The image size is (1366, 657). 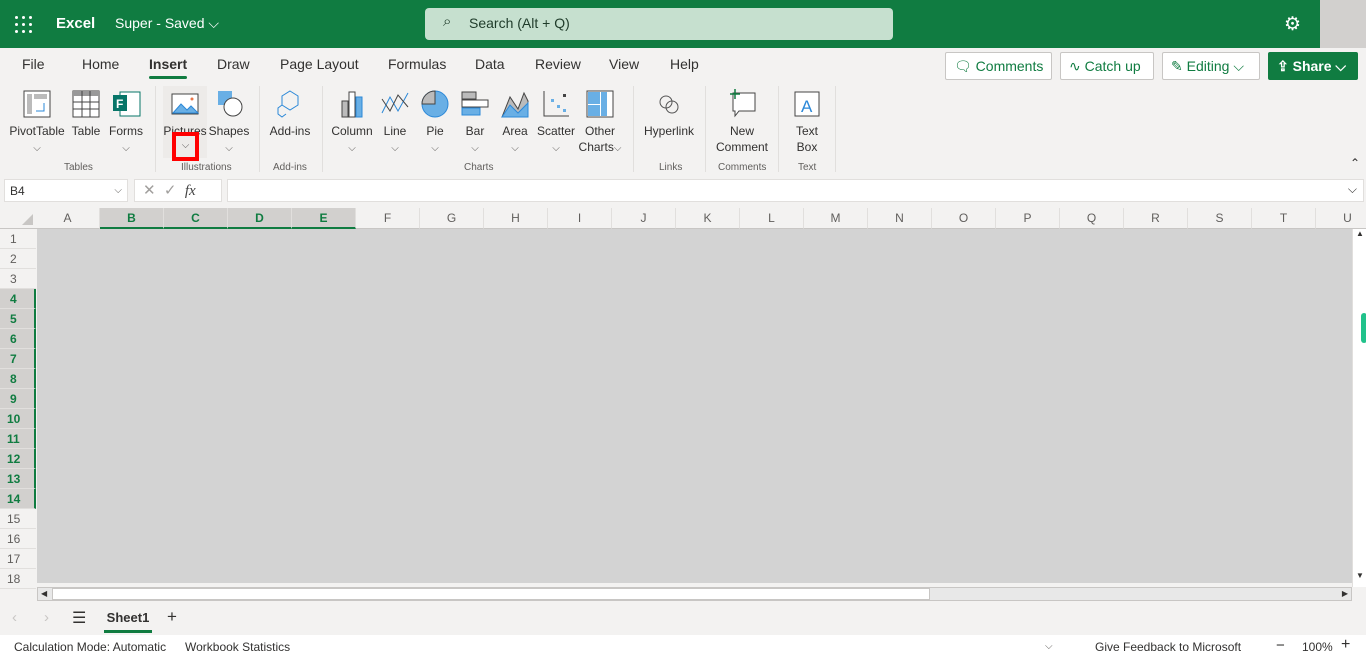 What do you see at coordinates (168, 67) in the screenshot?
I see `tab-insert: Insert` at bounding box center [168, 67].